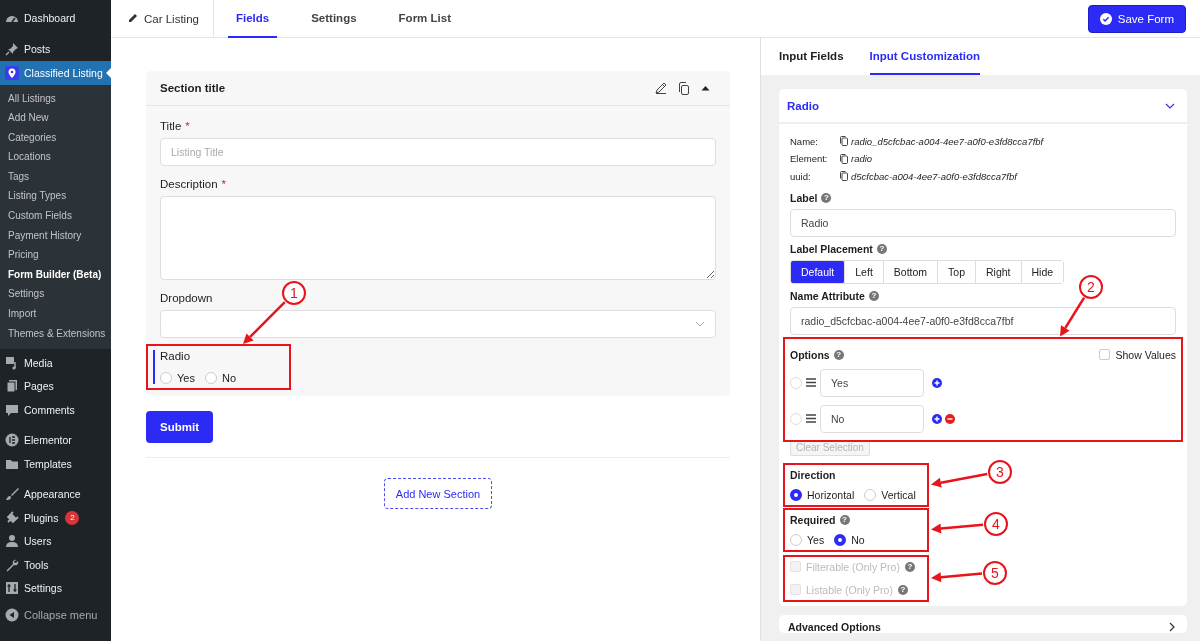 Image resolution: width=1200 pixels, height=641 pixels. What do you see at coordinates (55, 294) in the screenshot?
I see `submenu-item: Settings` at bounding box center [55, 294].